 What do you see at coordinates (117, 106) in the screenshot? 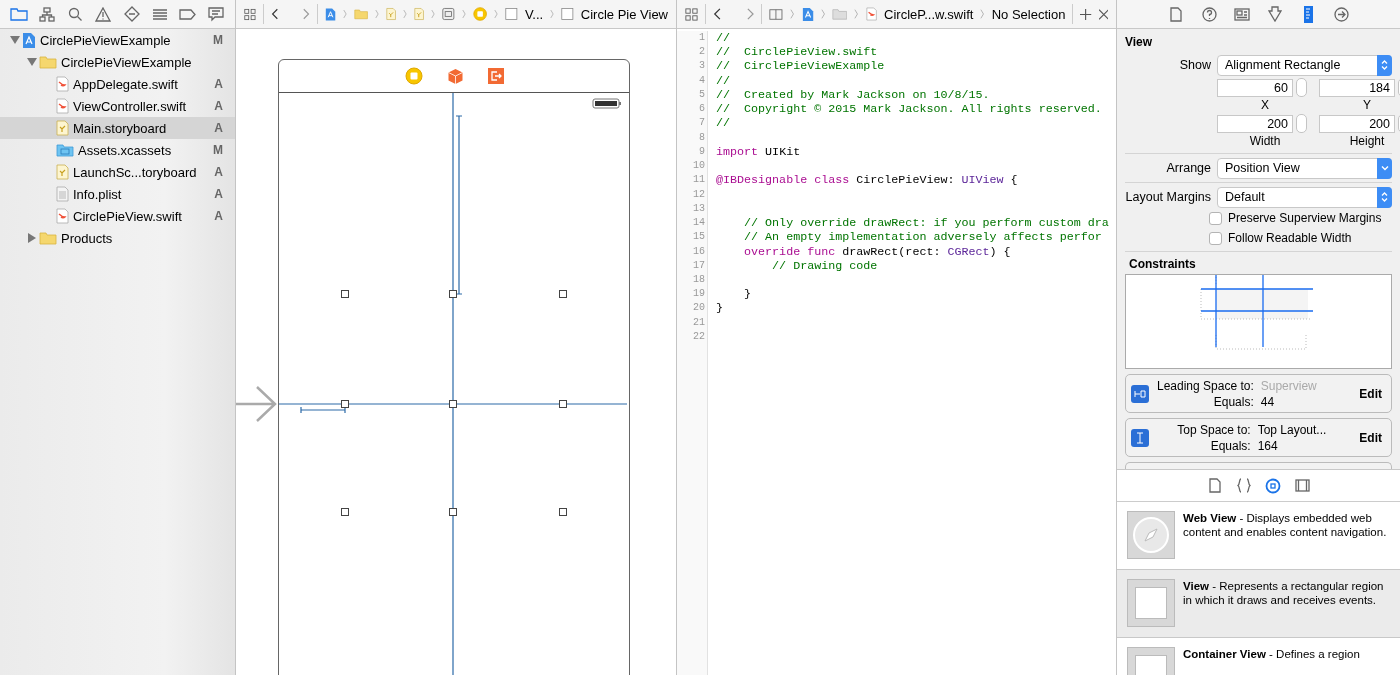
I see `file-tree-item: ViewController.swift A` at bounding box center [117, 106].